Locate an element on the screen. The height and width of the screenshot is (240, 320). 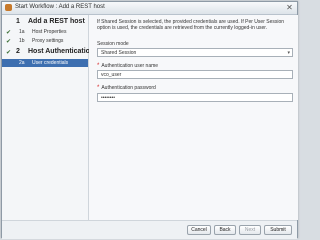
substep-number: 1a is located at coordinates (22, 32).